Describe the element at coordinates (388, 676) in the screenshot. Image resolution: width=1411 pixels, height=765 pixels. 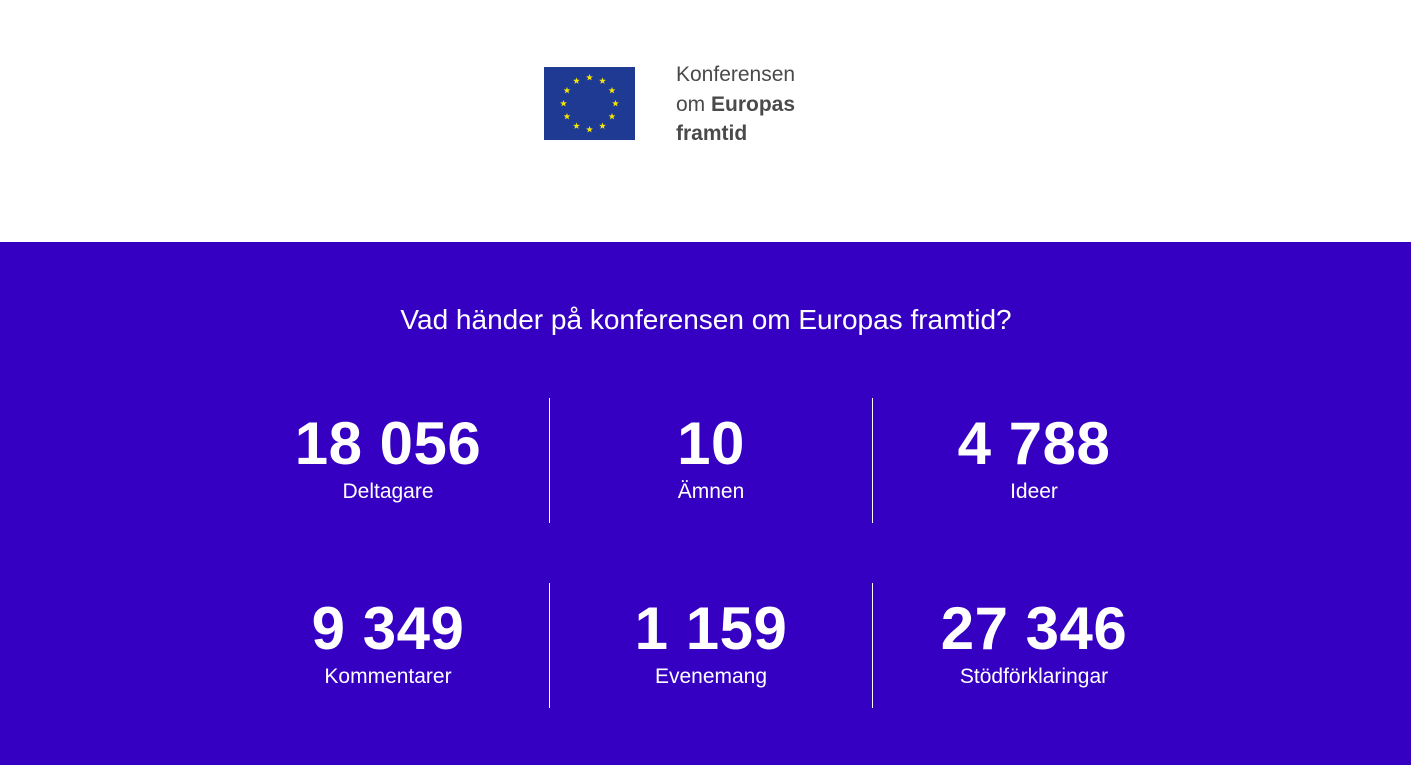
I see `stat-label: Kommentarer` at that location.